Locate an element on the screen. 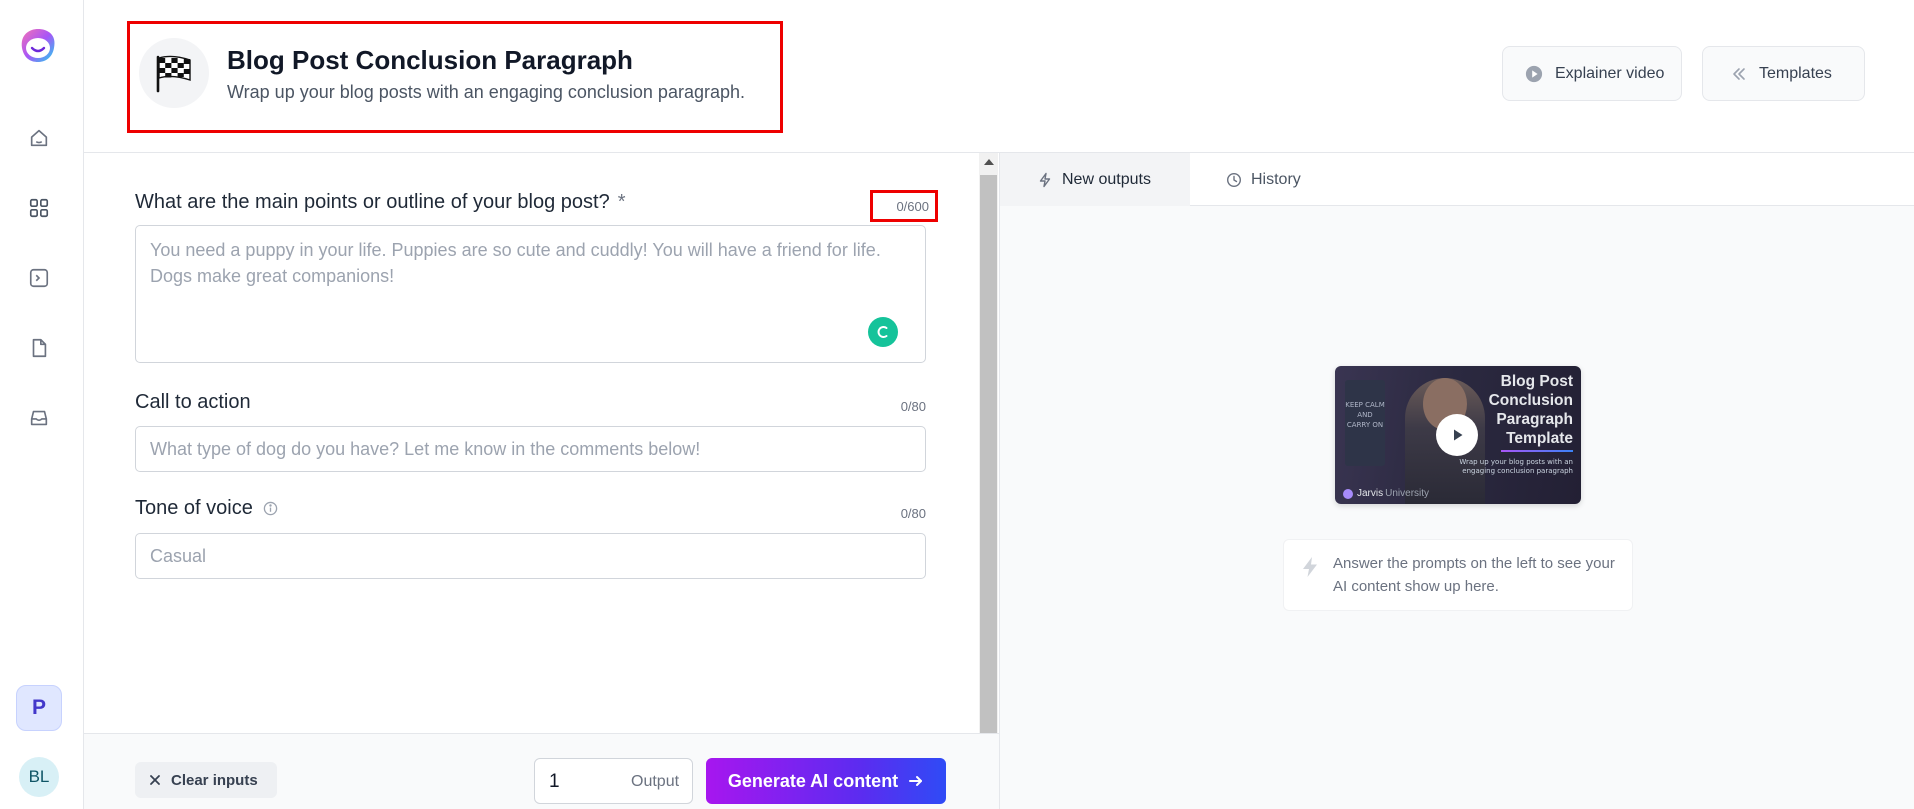 The width and height of the screenshot is (1914, 809). inbox-icon is located at coordinates (39, 418).